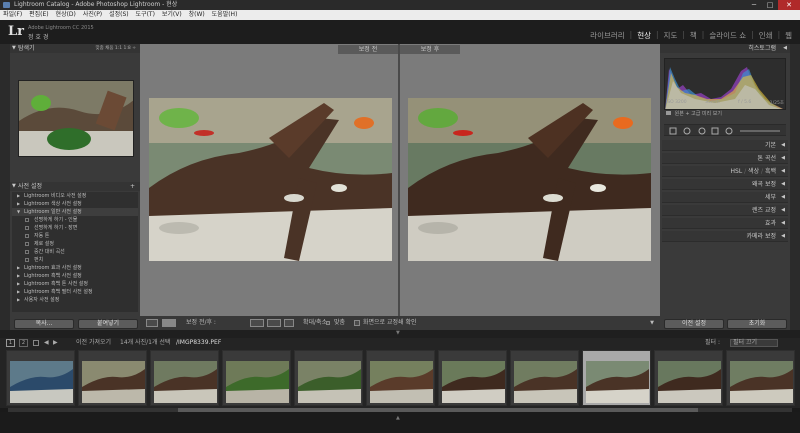 The image size is (800, 433). I want to click on preset-icon, so click(27, 252).